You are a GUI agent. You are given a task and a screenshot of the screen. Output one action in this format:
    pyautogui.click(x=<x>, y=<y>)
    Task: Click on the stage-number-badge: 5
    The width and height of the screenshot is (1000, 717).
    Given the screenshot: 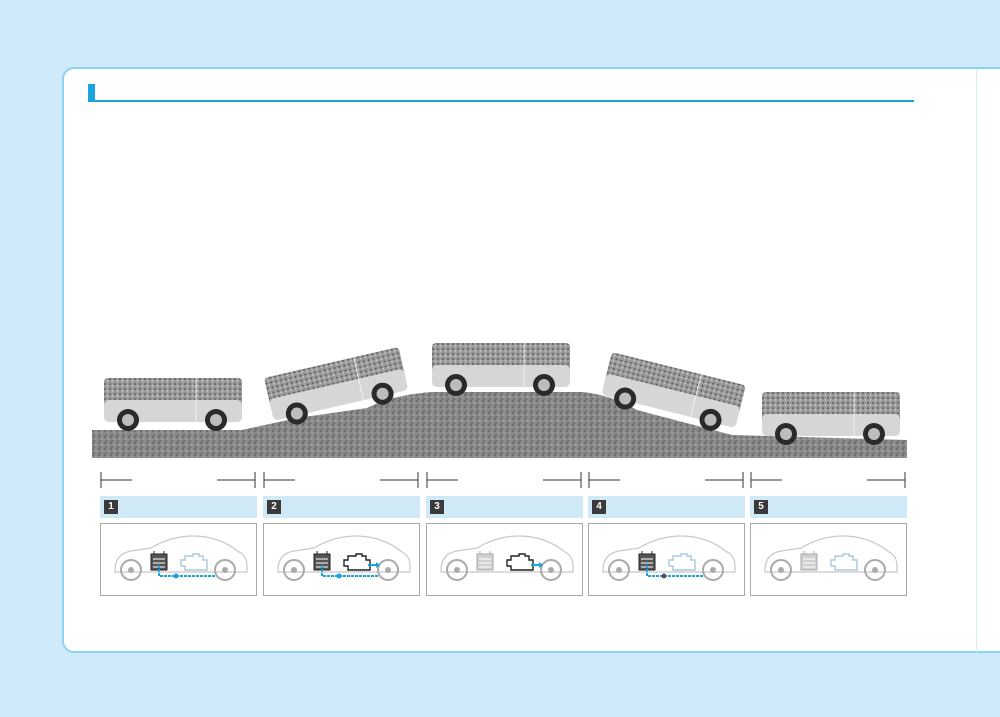 What is the action you would take?
    pyautogui.click(x=761, y=507)
    